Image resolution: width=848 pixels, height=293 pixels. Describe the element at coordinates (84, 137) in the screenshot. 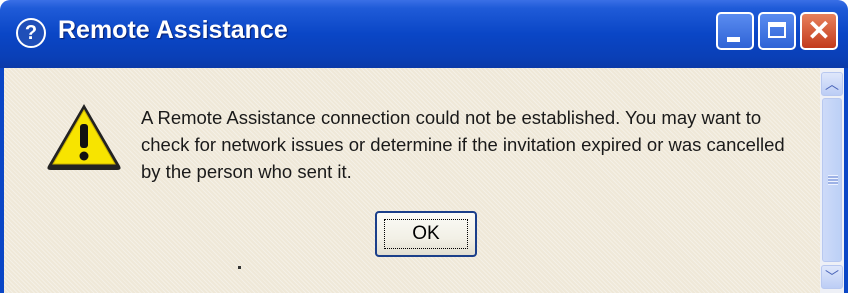

I see `warning-icon` at that location.